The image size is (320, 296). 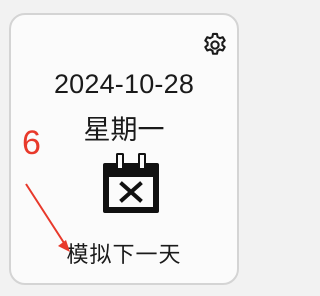 I want to click on step-number-annotation: 6, so click(x=31, y=143).